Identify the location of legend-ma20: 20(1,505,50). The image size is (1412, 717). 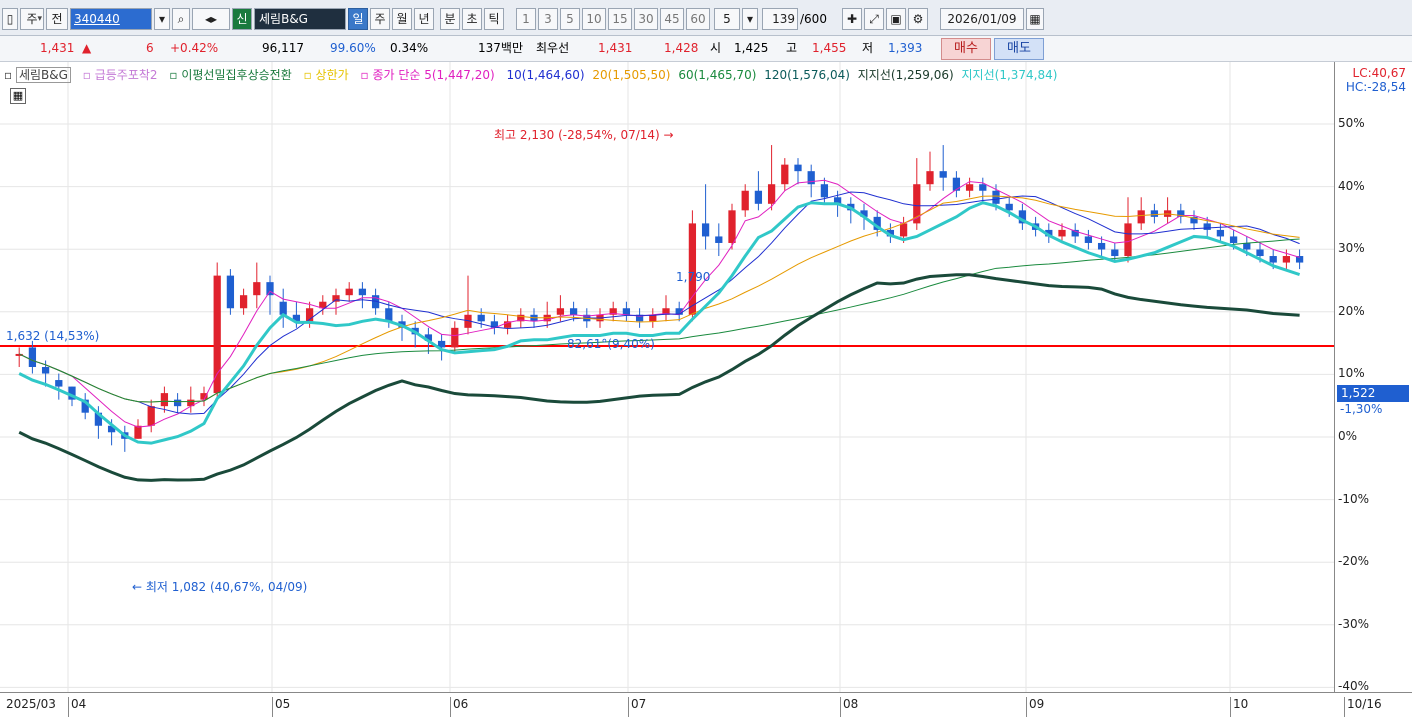
(631, 75).